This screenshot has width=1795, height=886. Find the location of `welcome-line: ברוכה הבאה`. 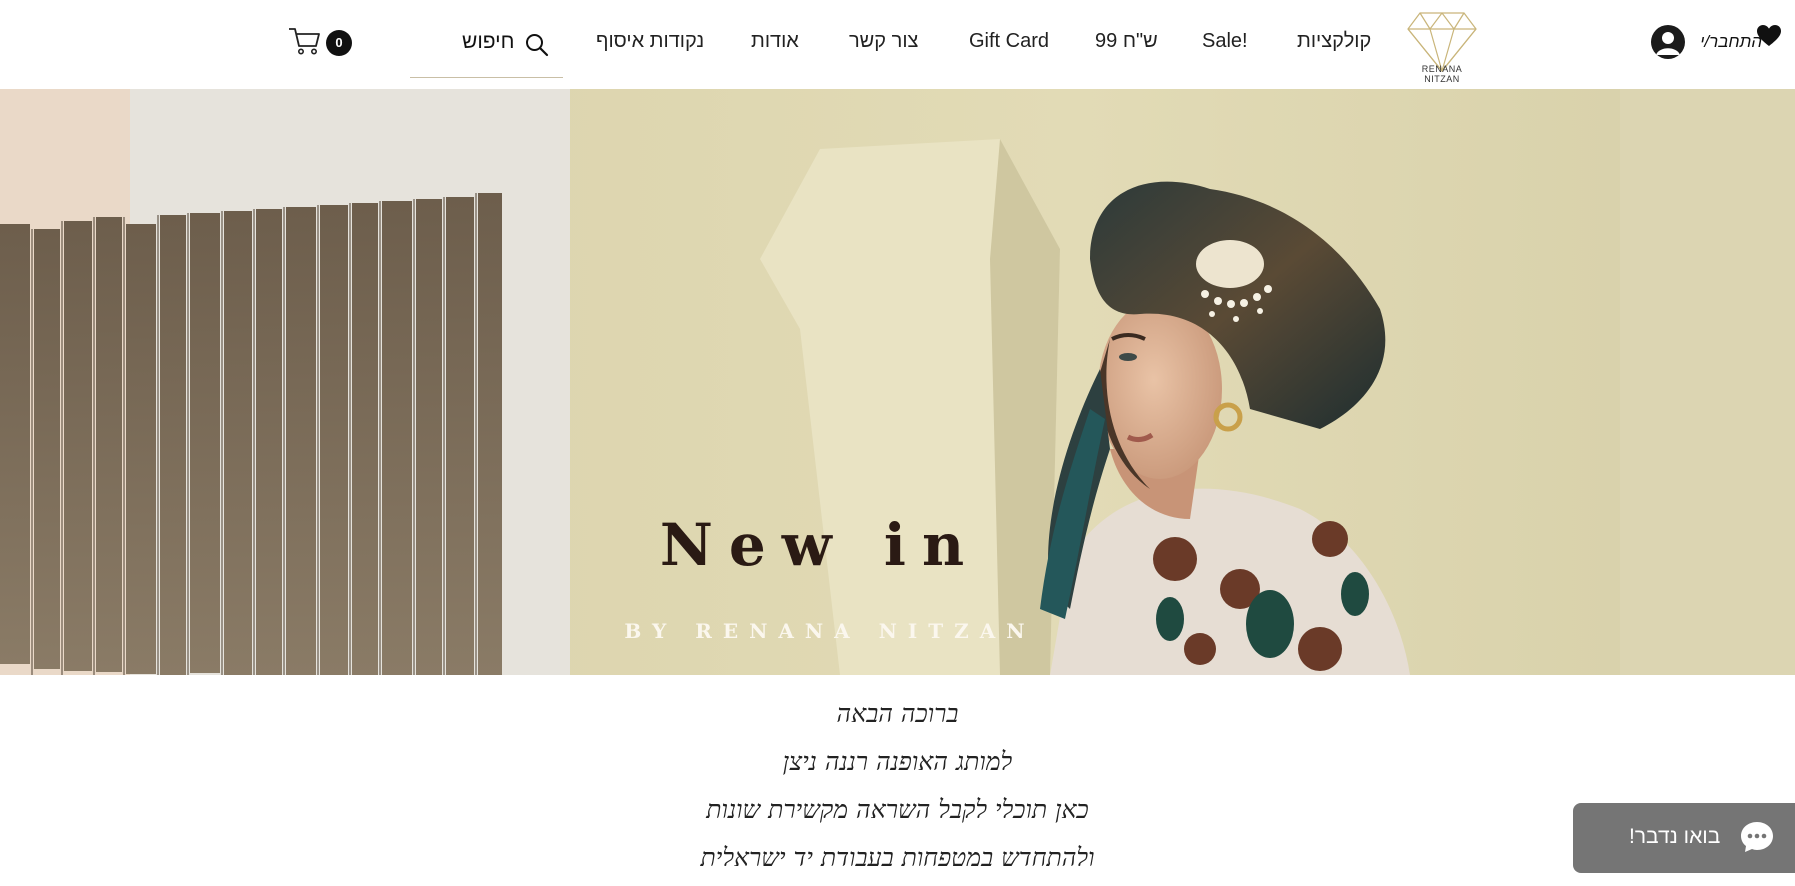

welcome-line: ברוכה הבאה is located at coordinates (897, 713).